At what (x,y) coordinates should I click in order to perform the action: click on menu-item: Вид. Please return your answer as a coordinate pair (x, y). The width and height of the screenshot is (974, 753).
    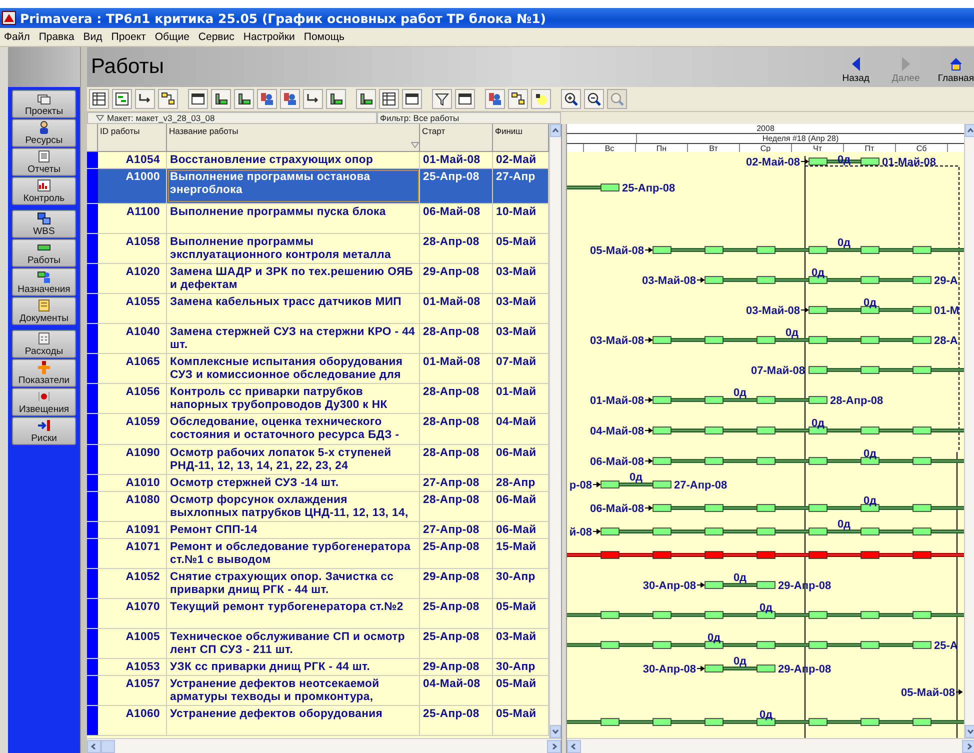
    Looking at the image, I should click on (92, 37).